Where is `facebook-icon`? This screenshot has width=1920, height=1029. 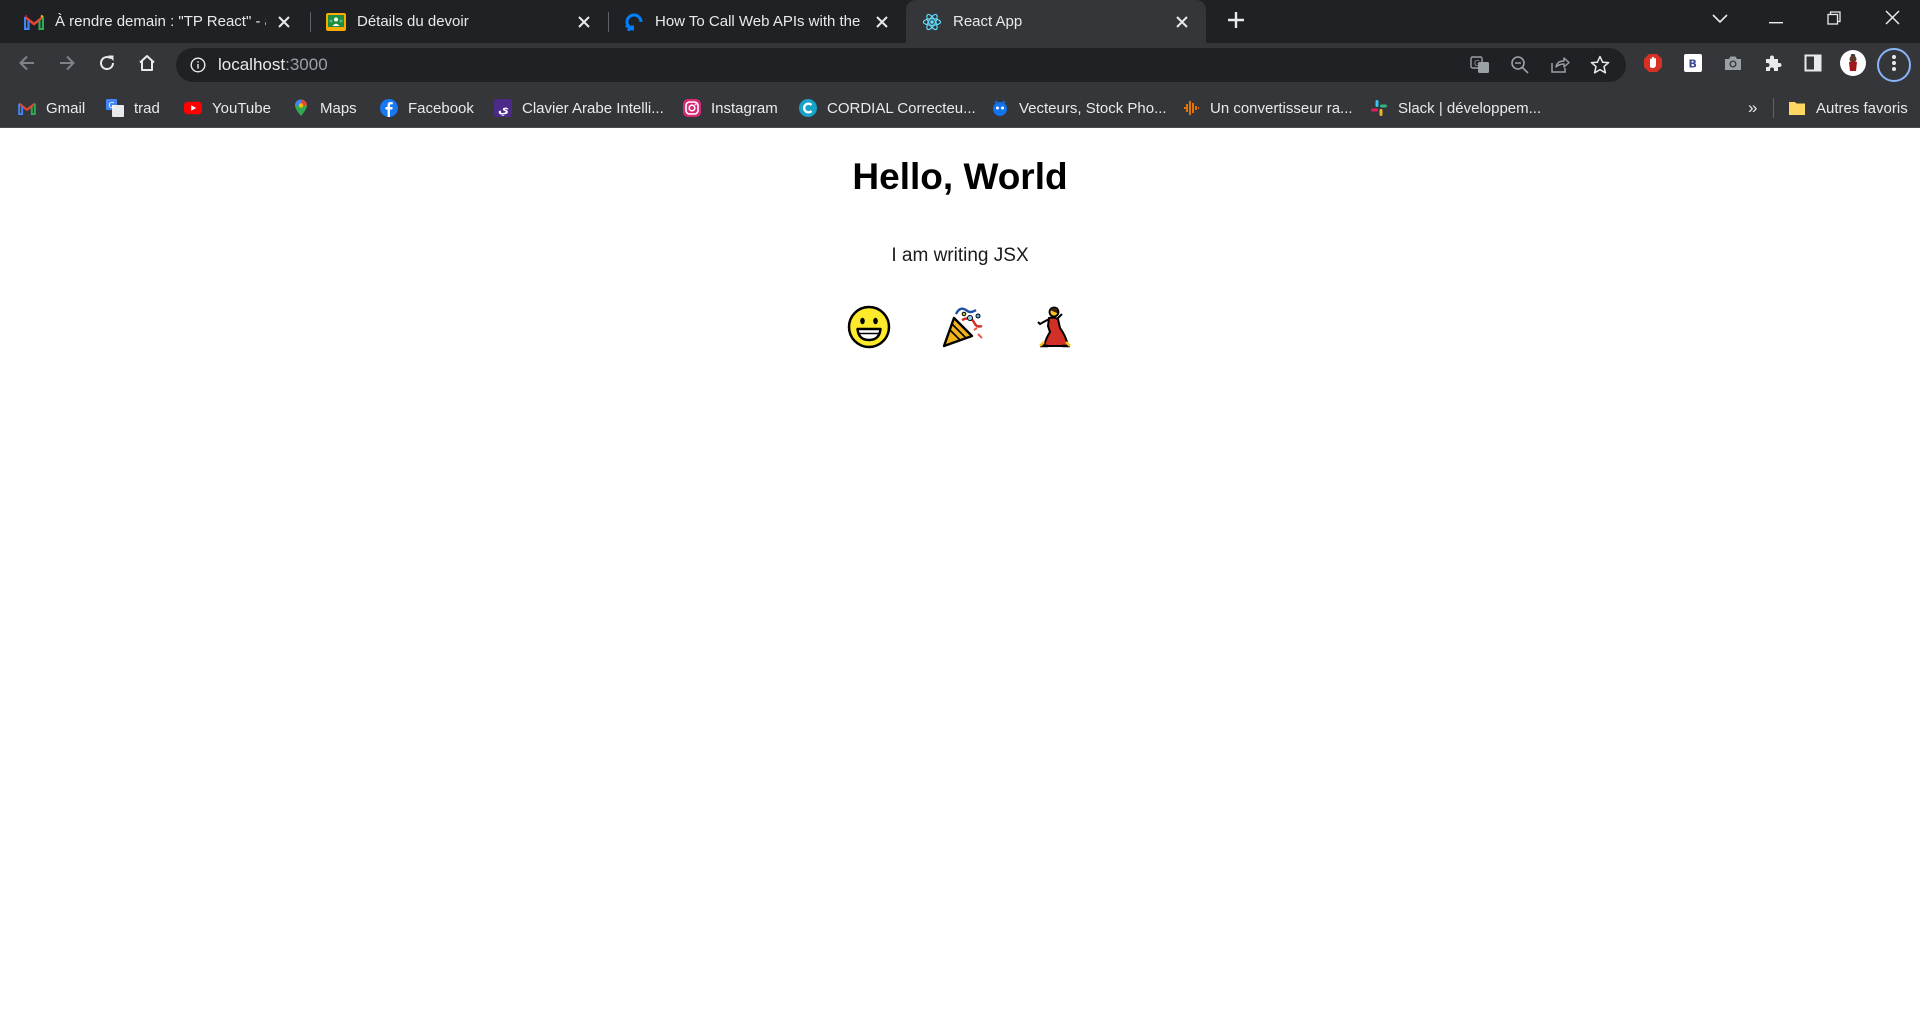
facebook-icon is located at coordinates (389, 108).